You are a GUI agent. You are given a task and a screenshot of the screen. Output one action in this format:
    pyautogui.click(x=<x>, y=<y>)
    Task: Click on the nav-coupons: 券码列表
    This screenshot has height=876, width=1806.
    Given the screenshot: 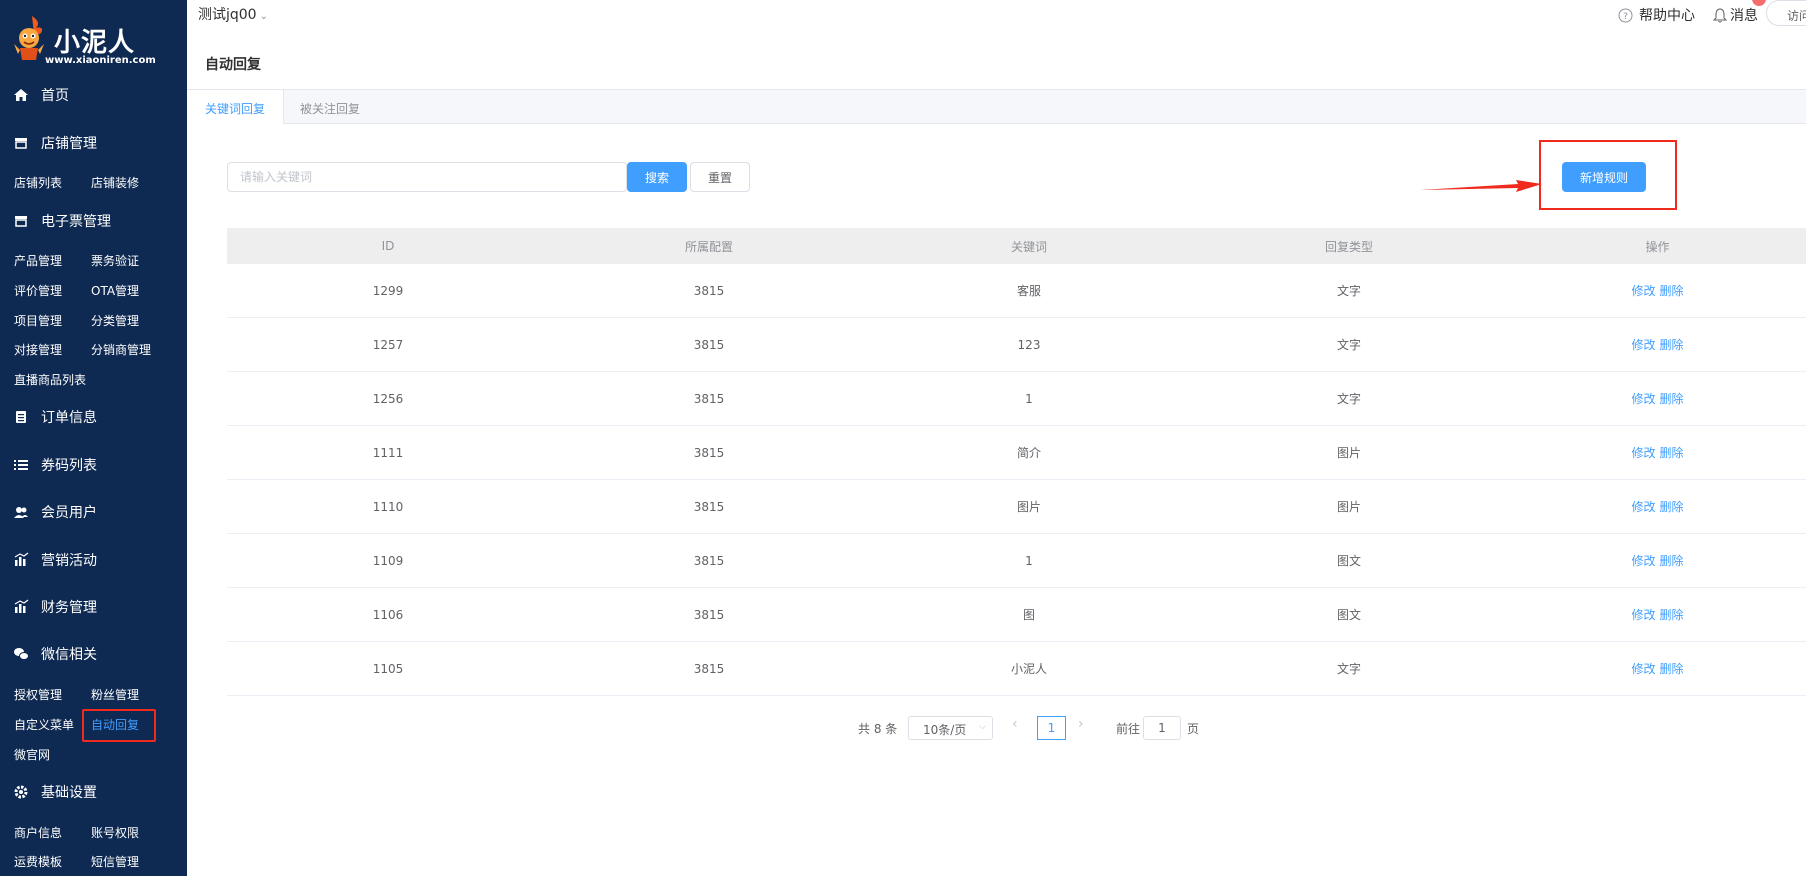 What is the action you would take?
    pyautogui.click(x=93, y=465)
    